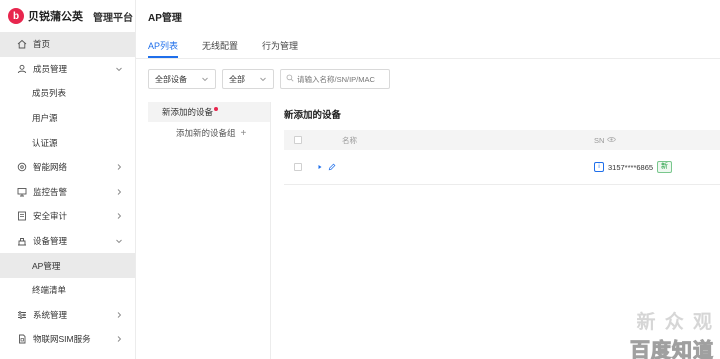 This screenshot has width=720, height=359. What do you see at coordinates (342, 79) in the screenshot?
I see `search-input` at bounding box center [342, 79].